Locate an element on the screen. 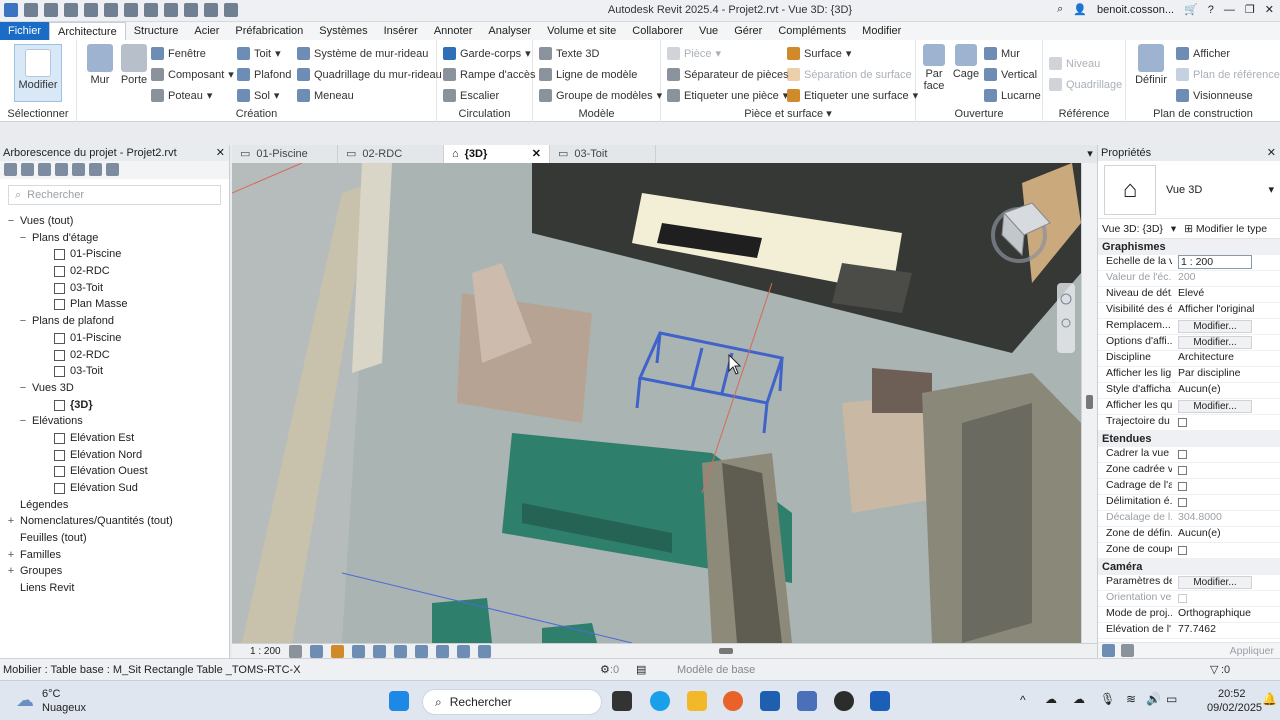  tree-node: − Elévations is located at coordinates (115, 421).